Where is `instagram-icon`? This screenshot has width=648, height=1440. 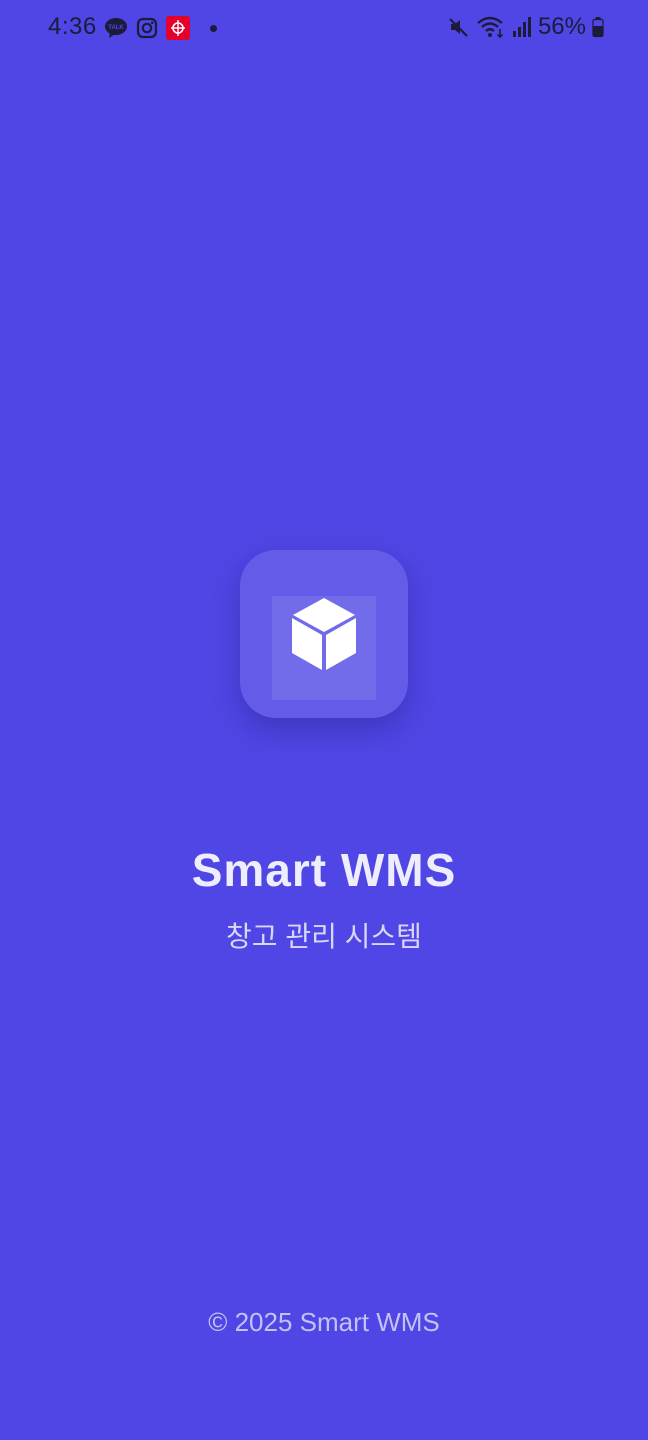 instagram-icon is located at coordinates (147, 28).